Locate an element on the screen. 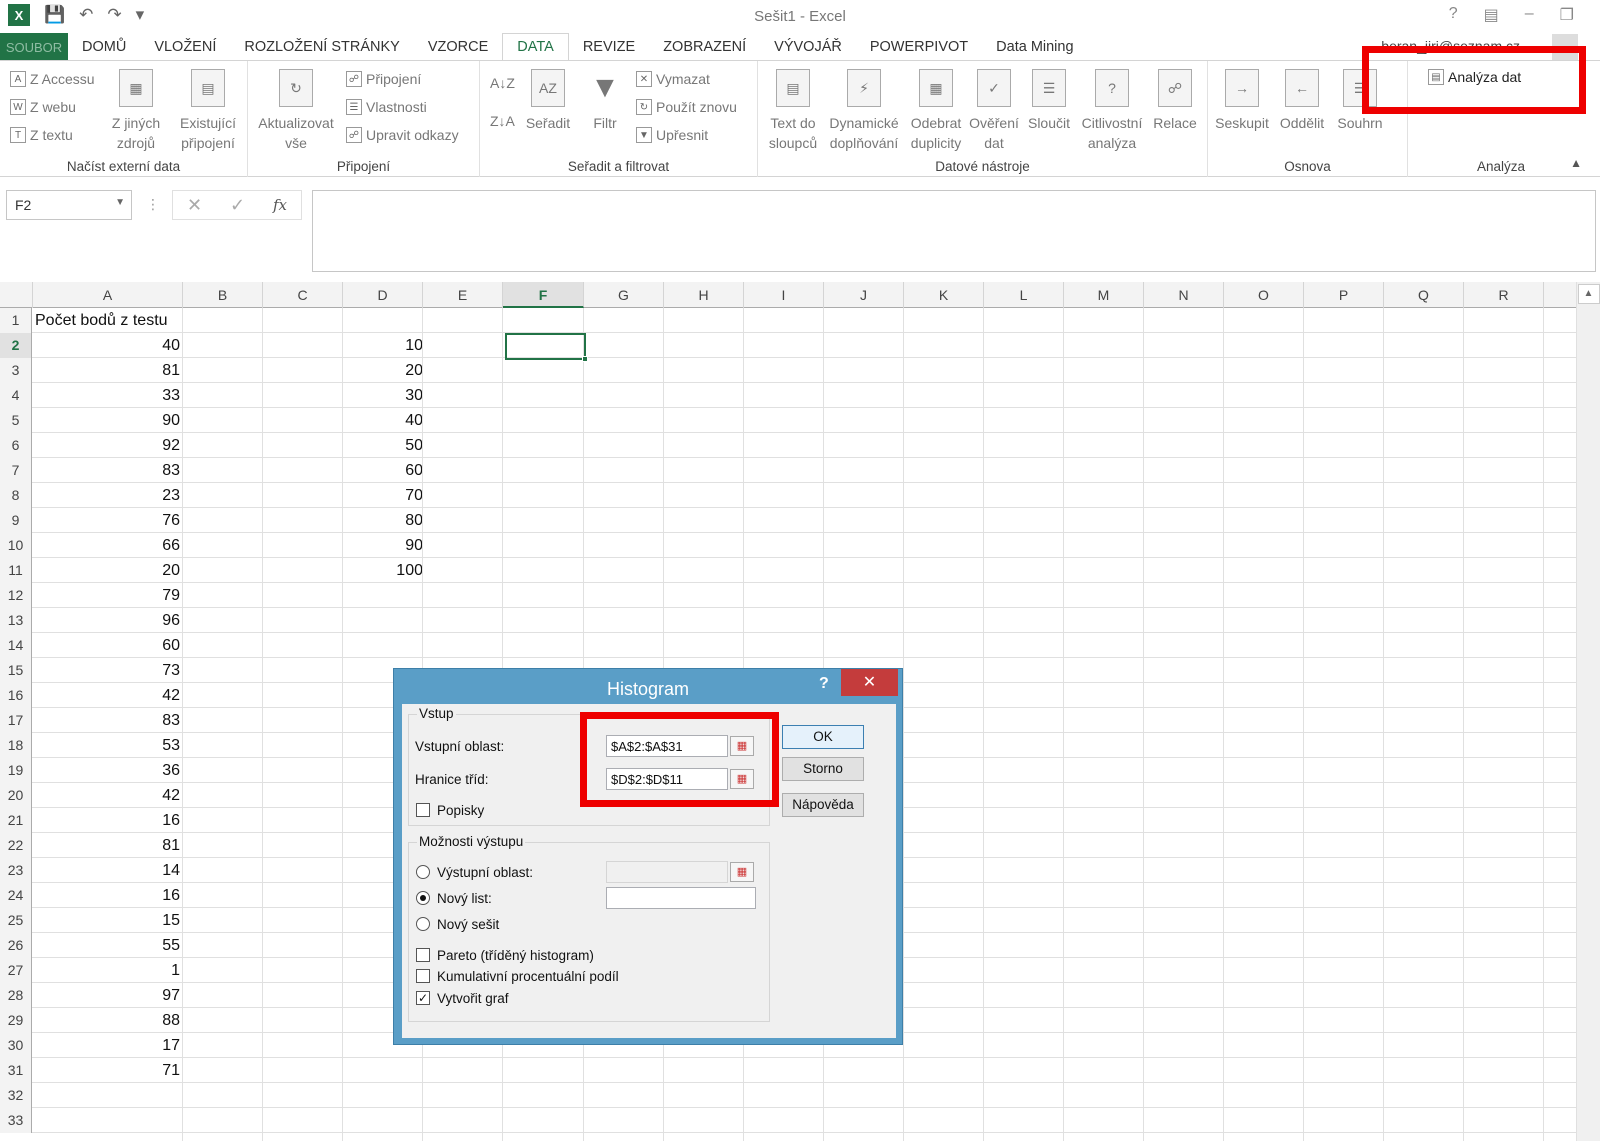  cell-d: 20 is located at coordinates (386, 370).